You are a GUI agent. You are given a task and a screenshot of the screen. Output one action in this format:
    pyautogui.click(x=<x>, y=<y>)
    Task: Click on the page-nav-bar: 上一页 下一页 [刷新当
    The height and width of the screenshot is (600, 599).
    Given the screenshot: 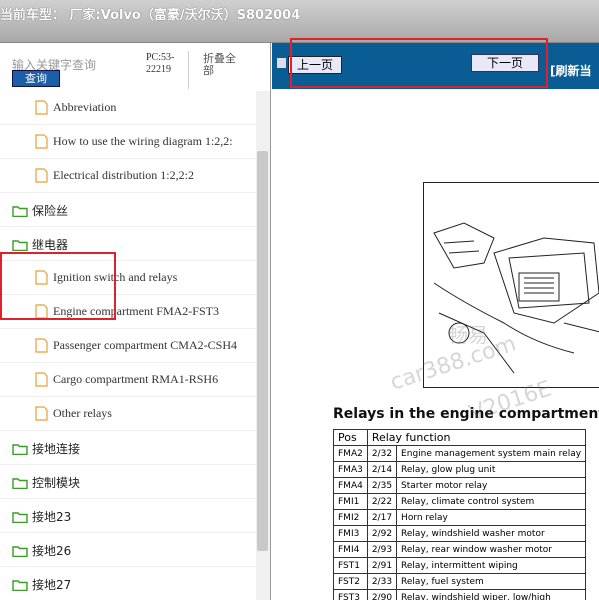 What is the action you would take?
    pyautogui.click(x=435, y=63)
    